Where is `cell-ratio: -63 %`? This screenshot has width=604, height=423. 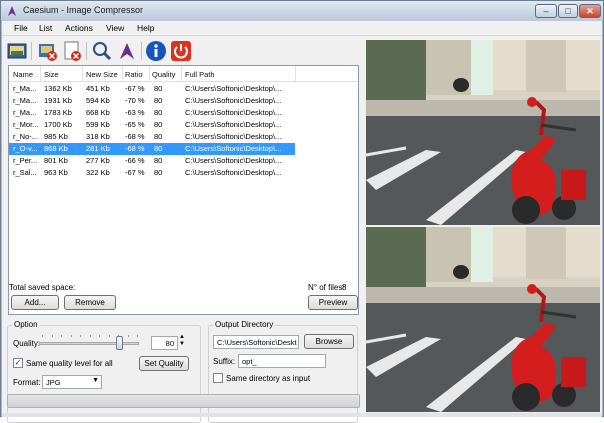
cell-ratio: -63 % is located at coordinates (135, 112).